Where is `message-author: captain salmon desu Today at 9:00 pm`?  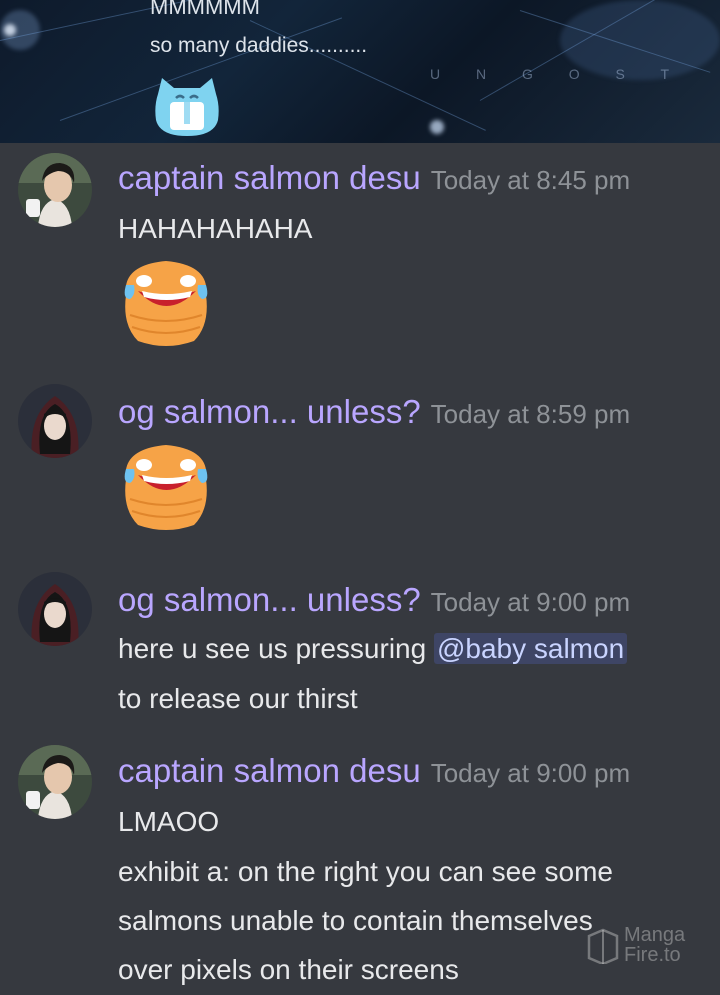 message-author: captain salmon desu Today at 9:00 pm is located at coordinates (374, 771).